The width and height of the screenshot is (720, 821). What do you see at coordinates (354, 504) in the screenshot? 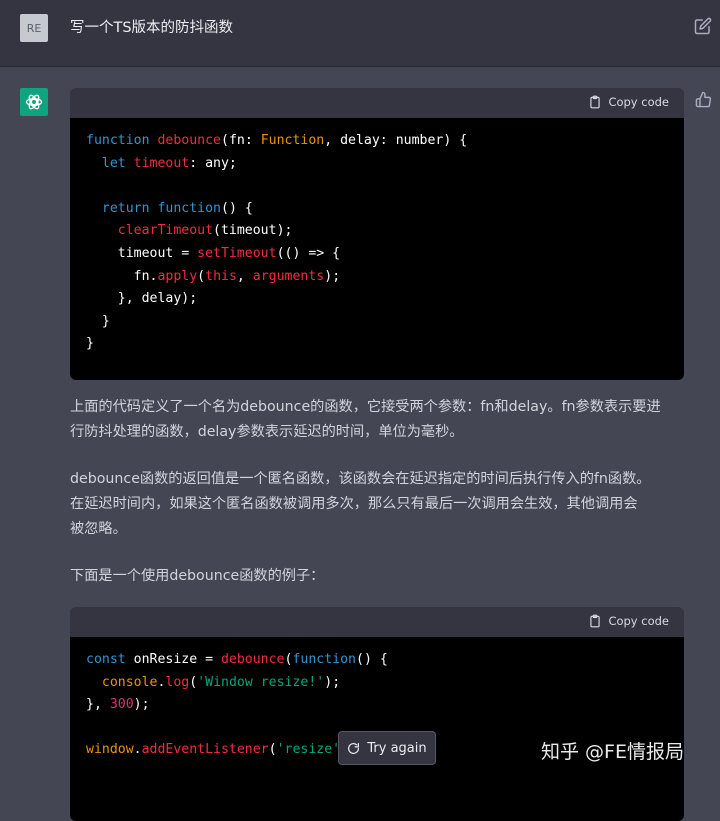
I see `paragraph-line: 在延迟时间内，如果这个匿名函数被调用多次，那么只有最后一次调用会生效，其他调用会` at bounding box center [354, 504].